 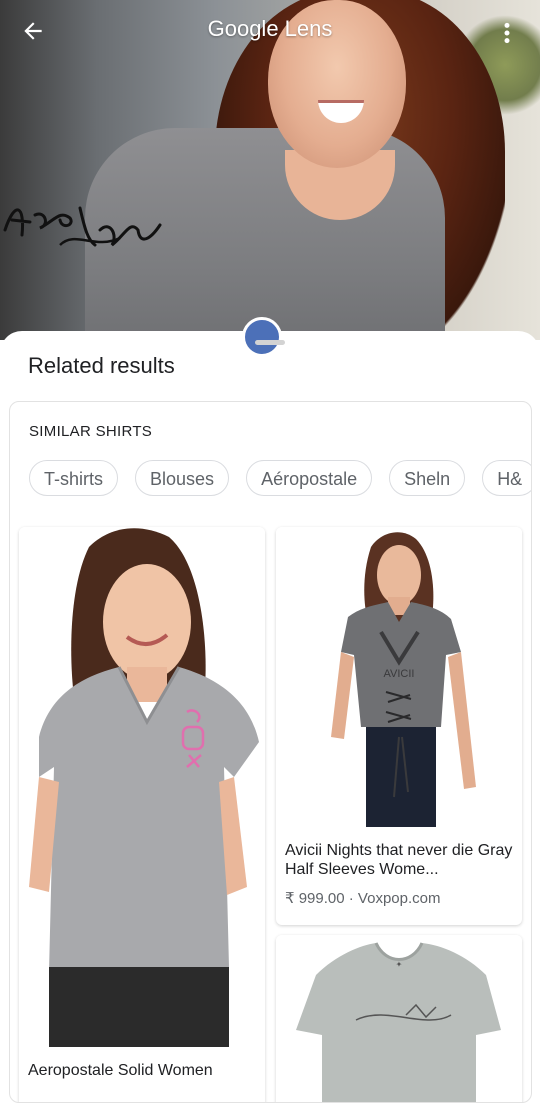 I want to click on sheet-title: Related results, so click(x=101, y=365).